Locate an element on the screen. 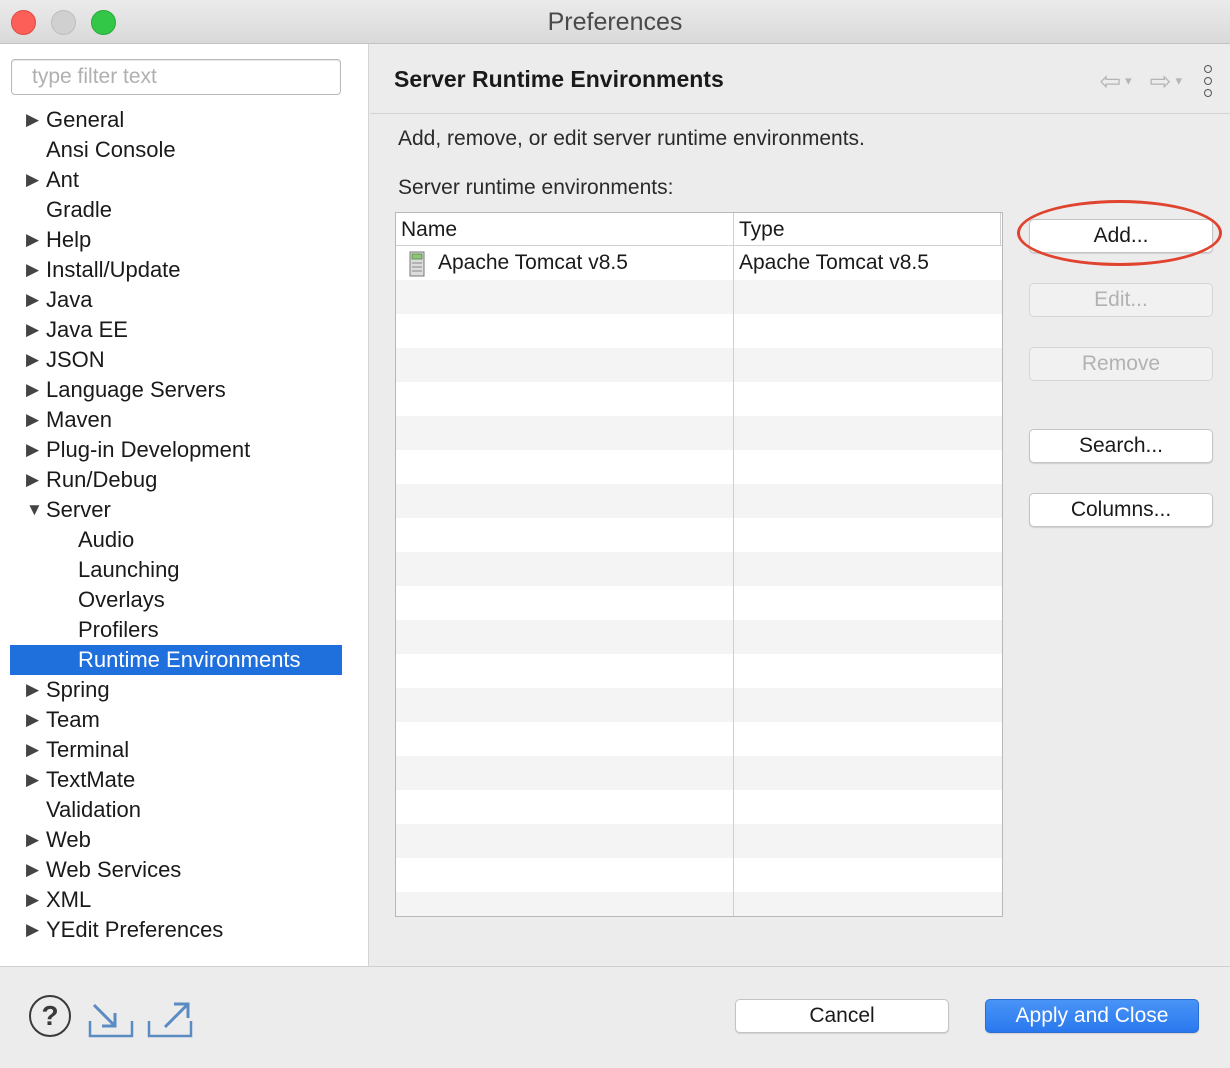  sidebar-item: Validation is located at coordinates (176, 810).